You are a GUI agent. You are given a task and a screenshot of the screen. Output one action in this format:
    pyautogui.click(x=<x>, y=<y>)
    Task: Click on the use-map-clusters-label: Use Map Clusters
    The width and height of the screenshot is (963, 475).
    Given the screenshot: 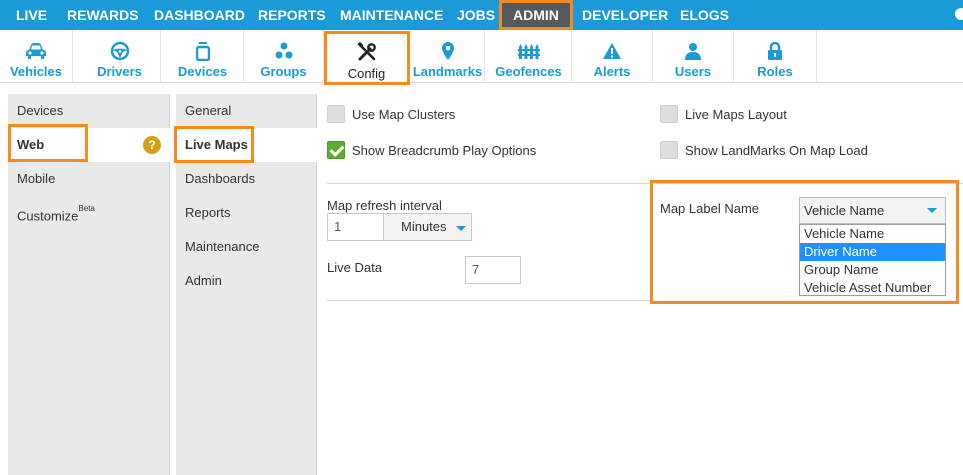 What is the action you would take?
    pyautogui.click(x=404, y=114)
    